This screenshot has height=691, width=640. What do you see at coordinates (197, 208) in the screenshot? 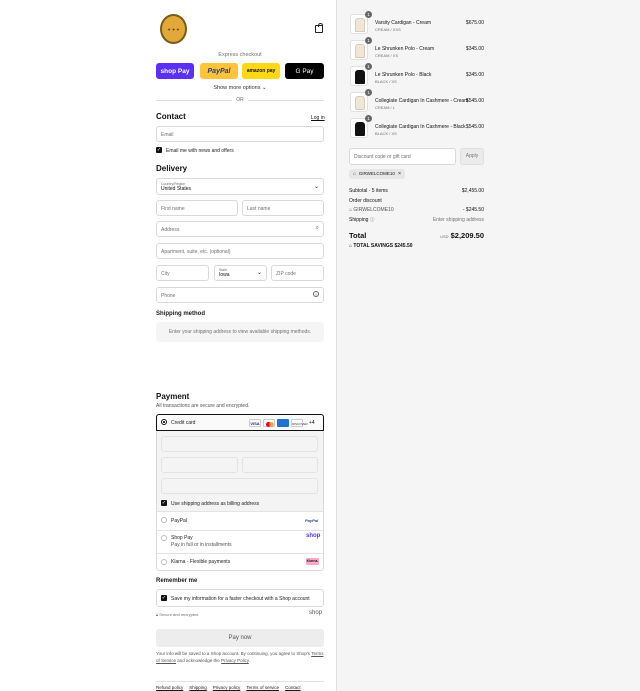
I see `first-name-field: First name` at bounding box center [197, 208].